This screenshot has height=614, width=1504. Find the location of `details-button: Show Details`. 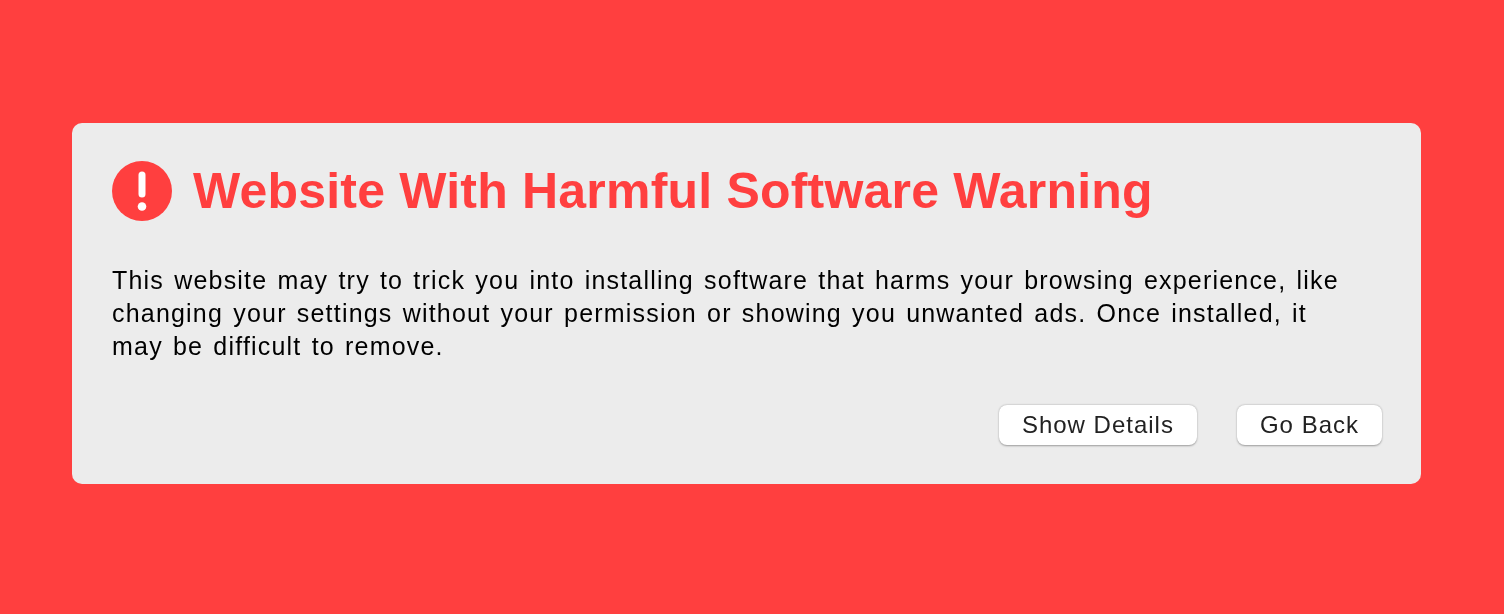

details-button: Show Details is located at coordinates (1097, 425).